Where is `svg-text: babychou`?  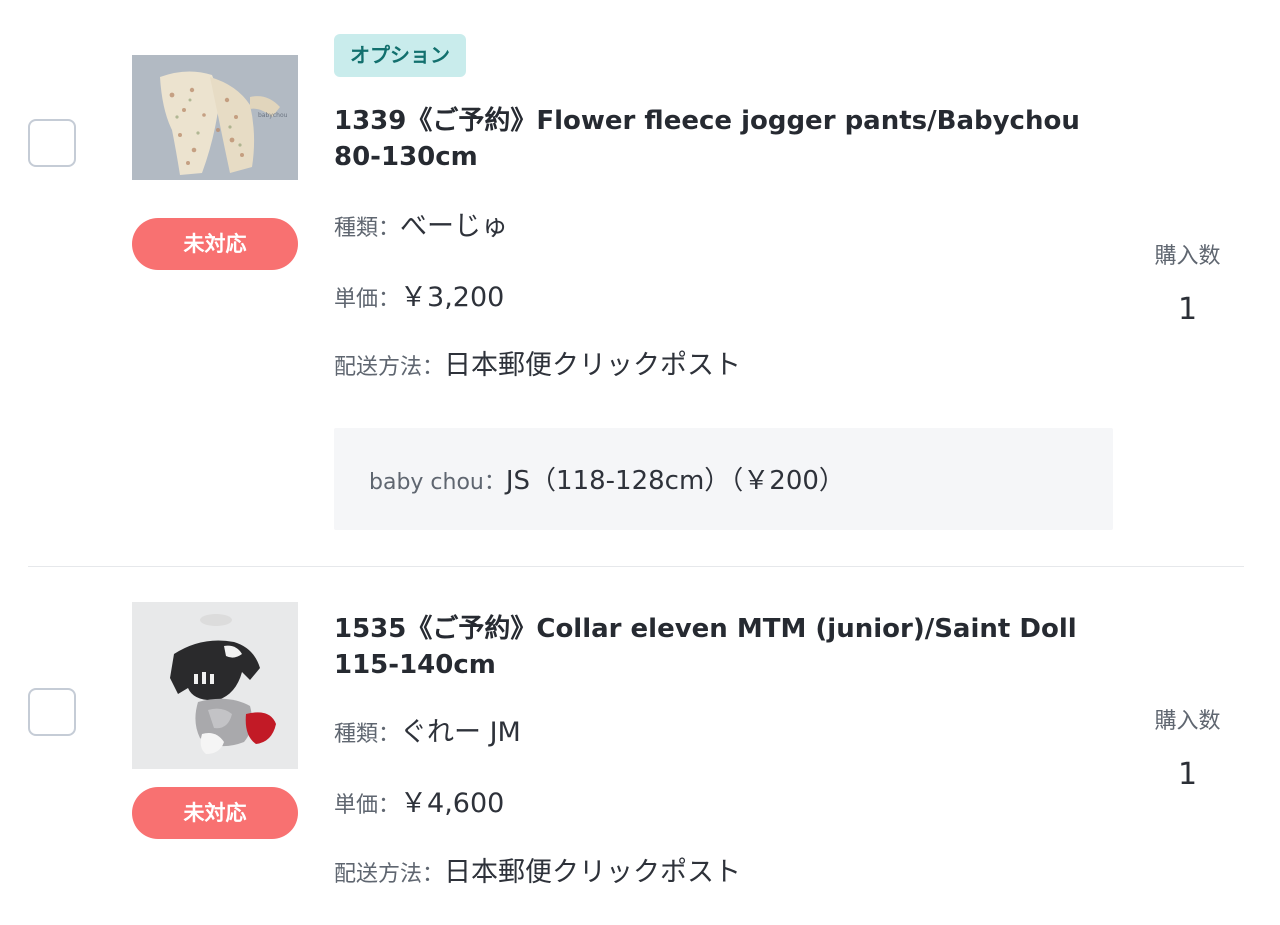 svg-text: babychou is located at coordinates (273, 115).